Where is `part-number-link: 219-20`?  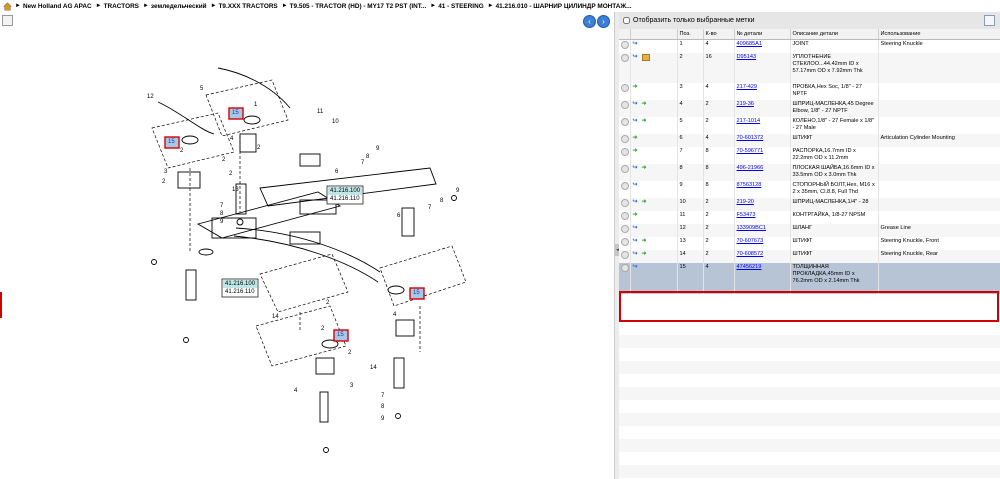 part-number-link: 219-20 is located at coordinates (745, 202).